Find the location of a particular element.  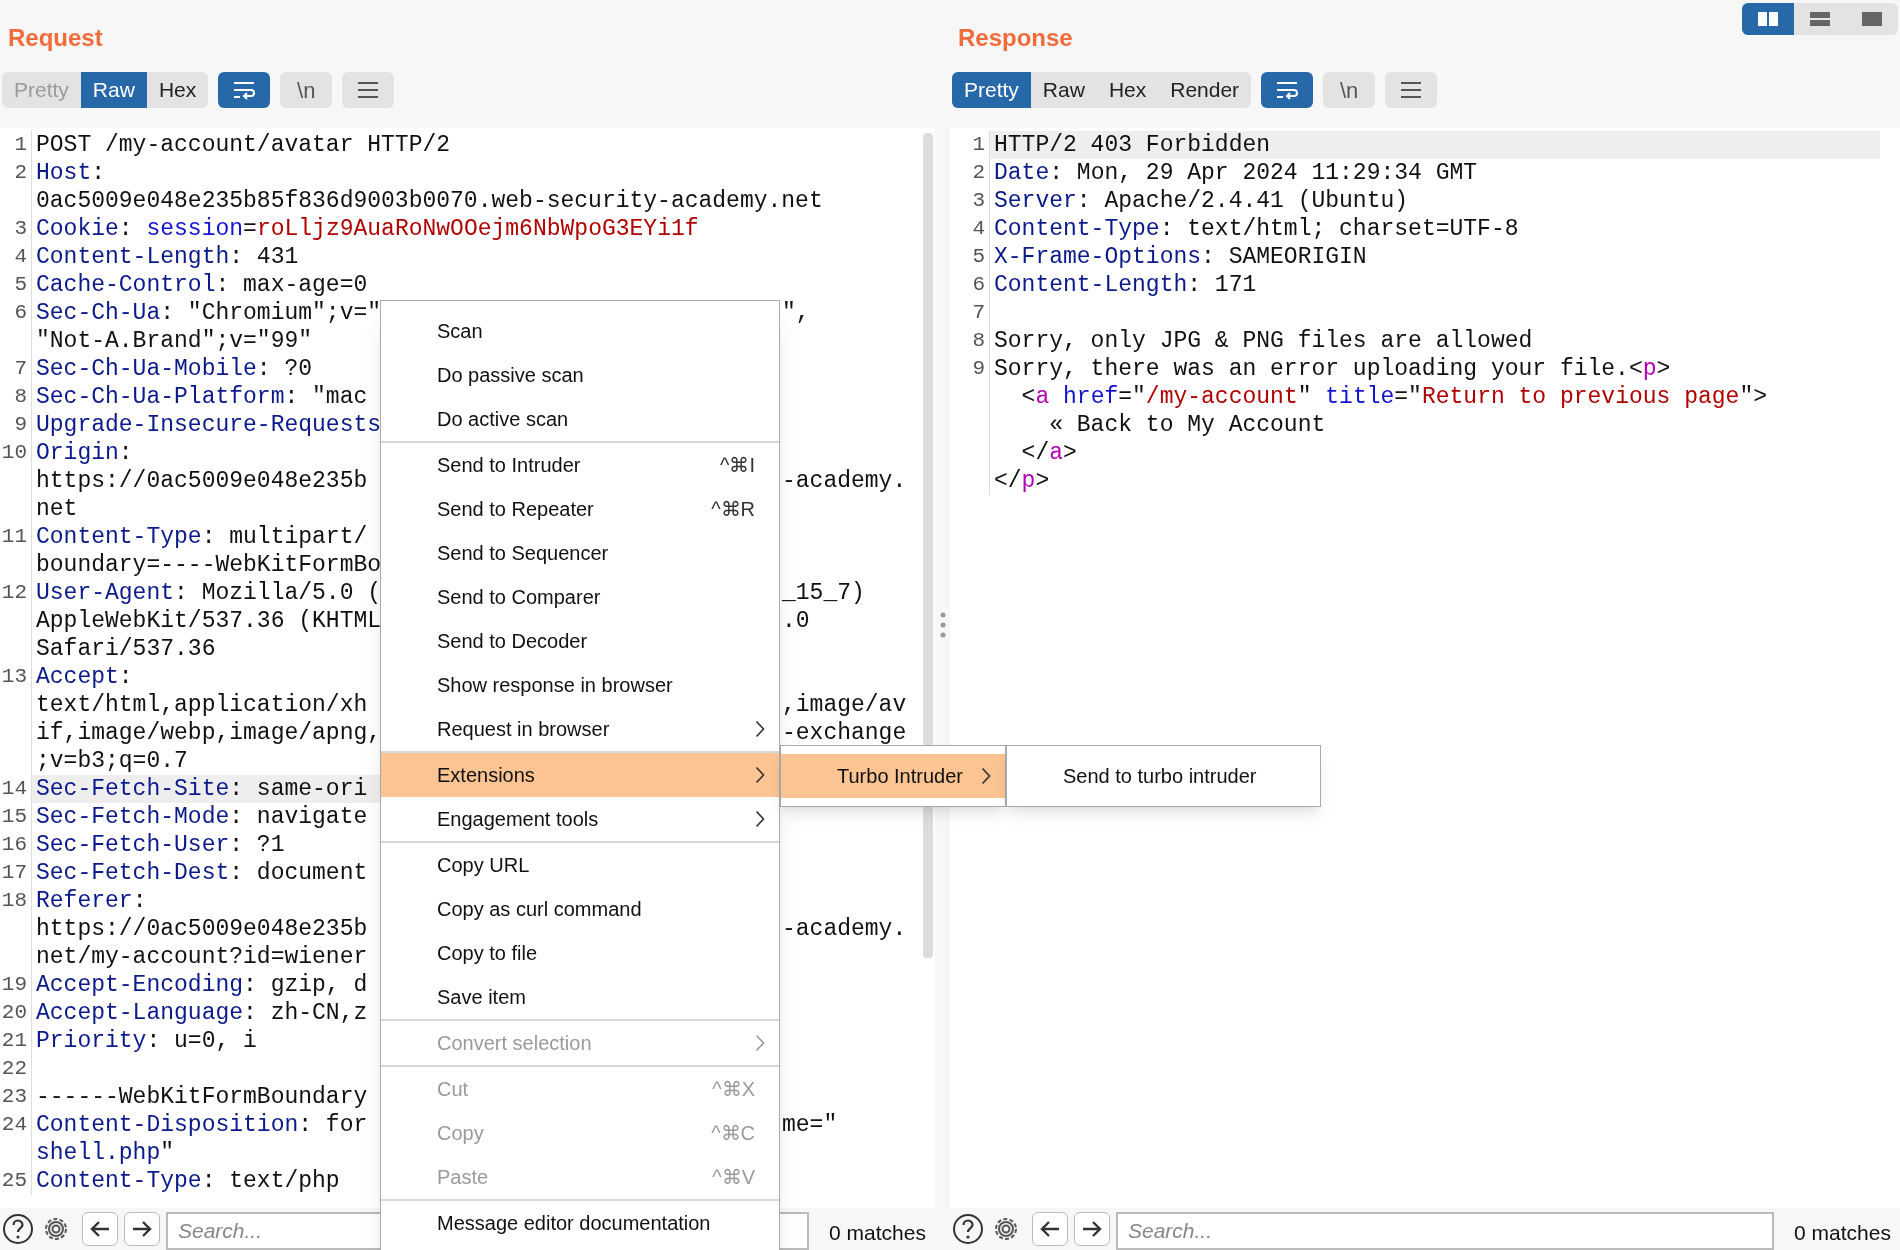

layout-button is located at coordinates (1768, 19).